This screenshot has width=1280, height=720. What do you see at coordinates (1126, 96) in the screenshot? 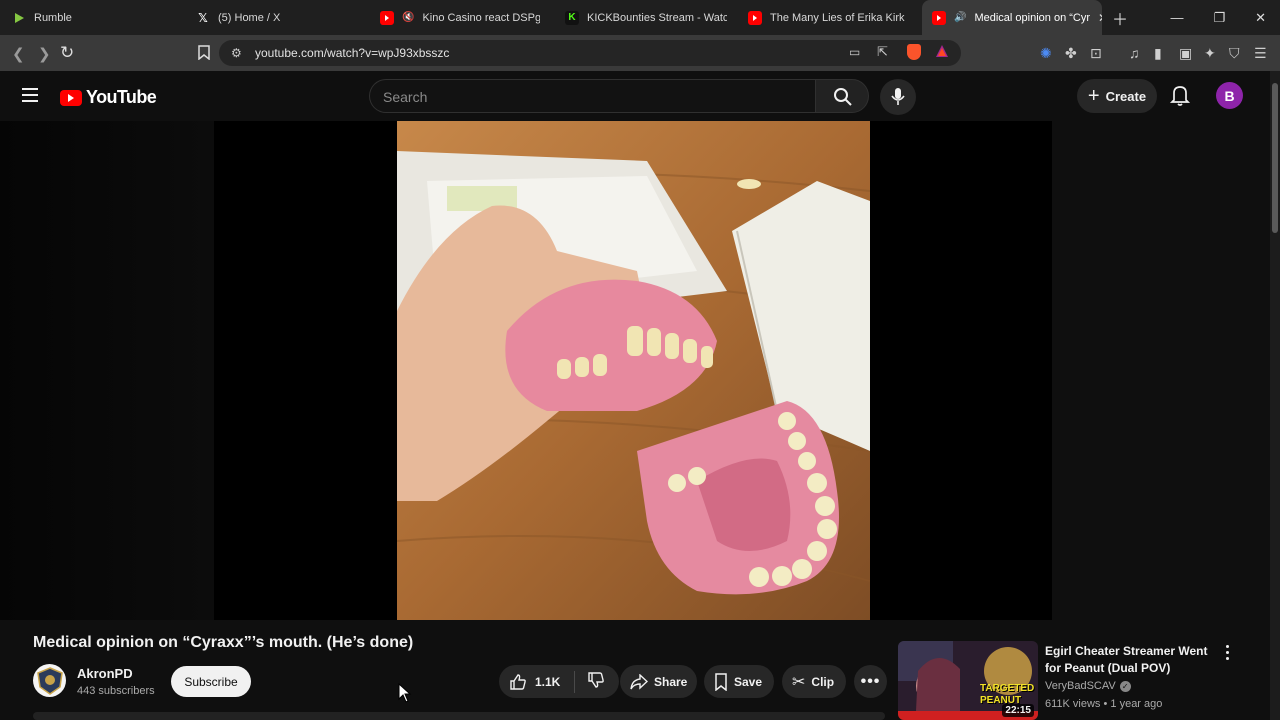
I see `create-label: Create` at bounding box center [1126, 96].